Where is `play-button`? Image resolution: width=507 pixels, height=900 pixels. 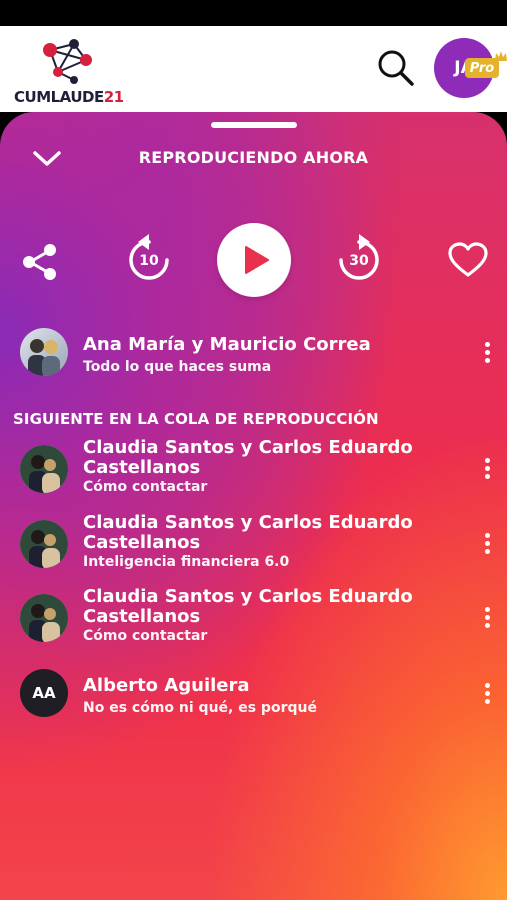
play-button is located at coordinates (254, 260).